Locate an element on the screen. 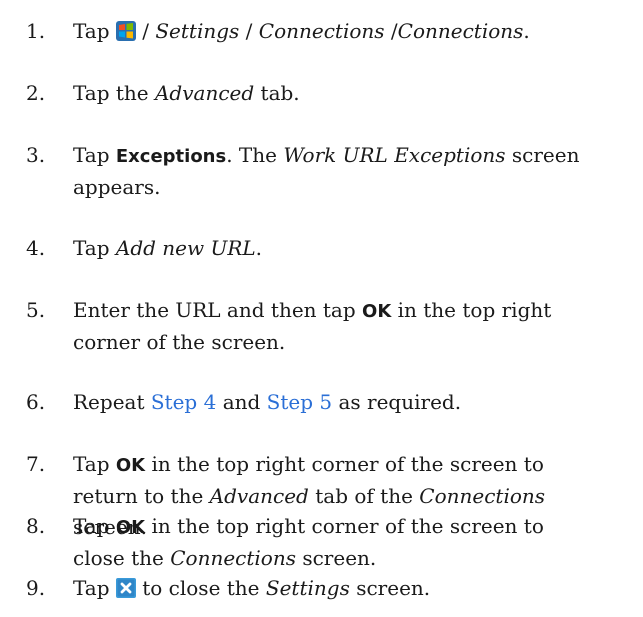 The image size is (643, 617). add-new-url-ref: Add new URL is located at coordinates (185, 248).